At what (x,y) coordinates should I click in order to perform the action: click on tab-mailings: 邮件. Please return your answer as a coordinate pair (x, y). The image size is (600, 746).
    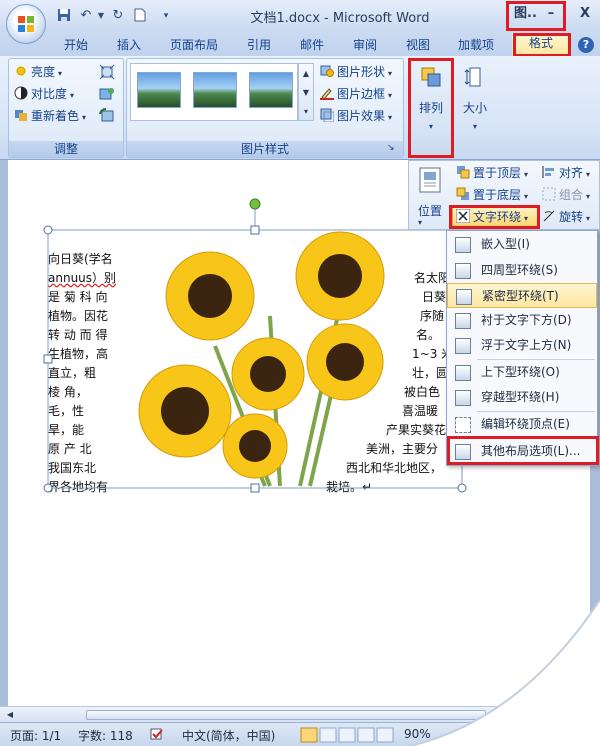
    Looking at the image, I should click on (312, 45).